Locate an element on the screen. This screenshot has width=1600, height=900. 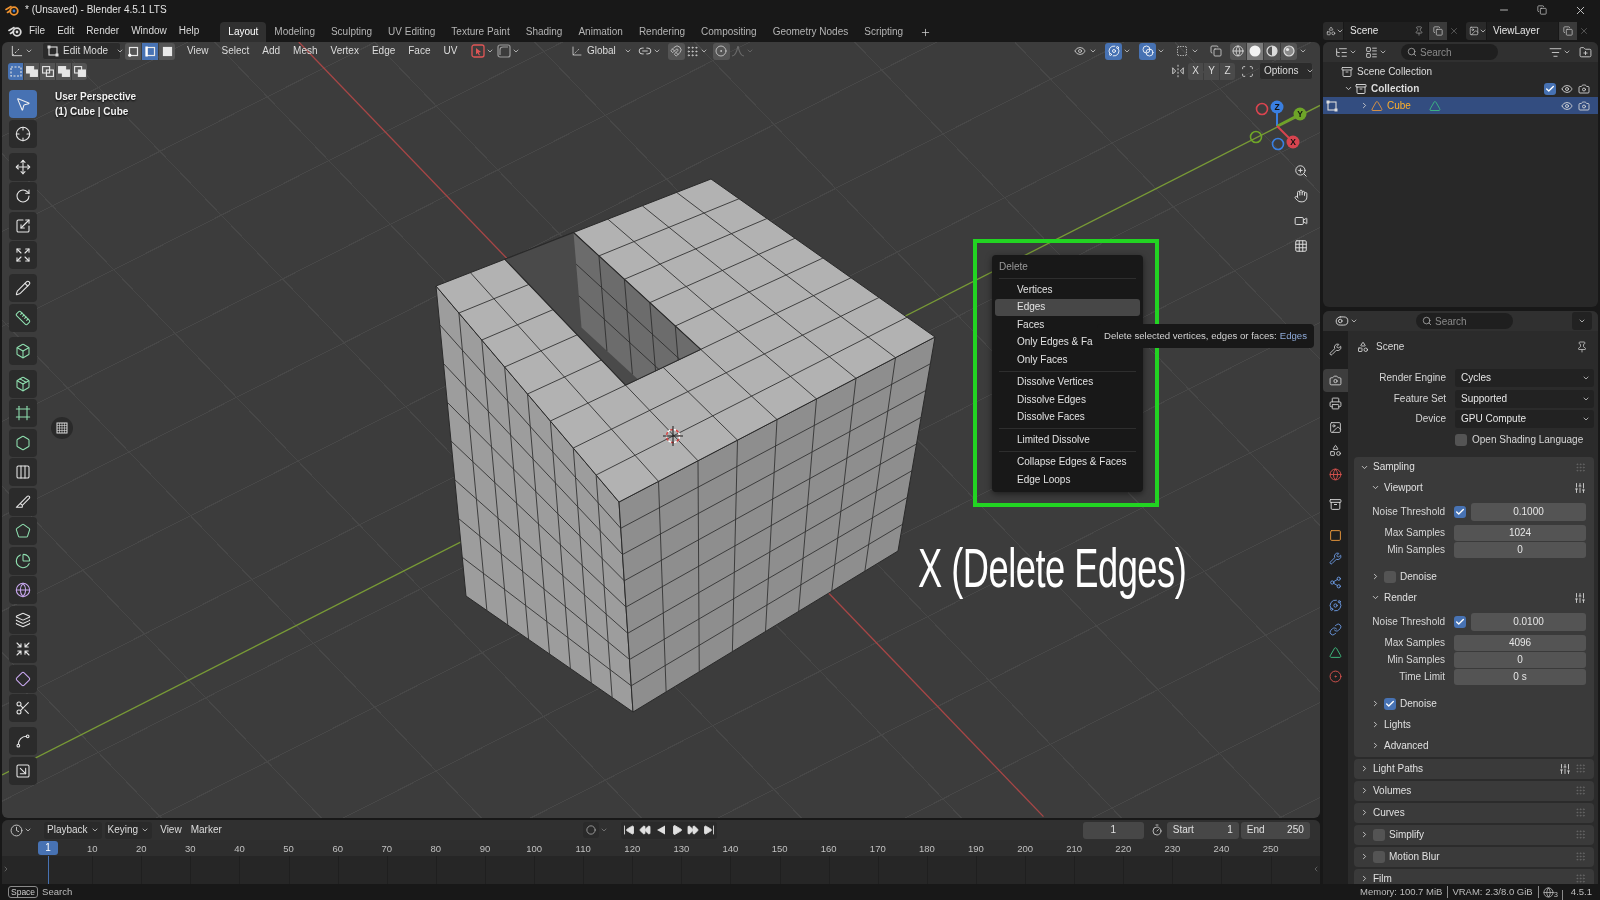
menu-item: Add is located at coordinates (271, 51).